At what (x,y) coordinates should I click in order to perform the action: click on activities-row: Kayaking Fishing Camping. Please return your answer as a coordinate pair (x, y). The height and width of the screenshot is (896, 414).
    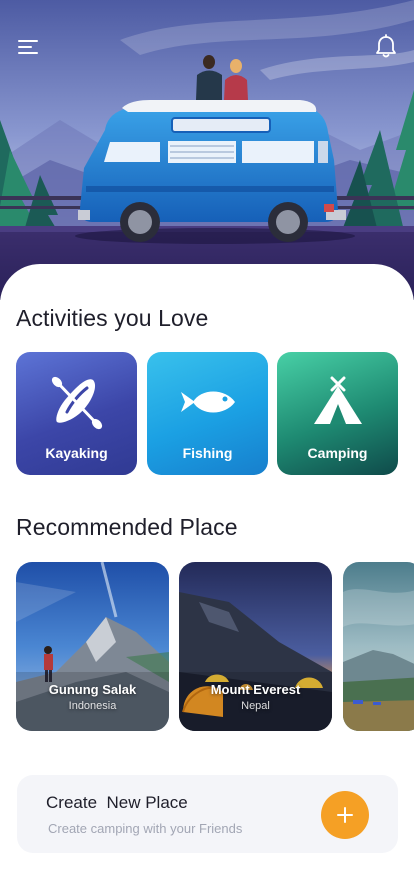
    Looking at the image, I should click on (207, 413).